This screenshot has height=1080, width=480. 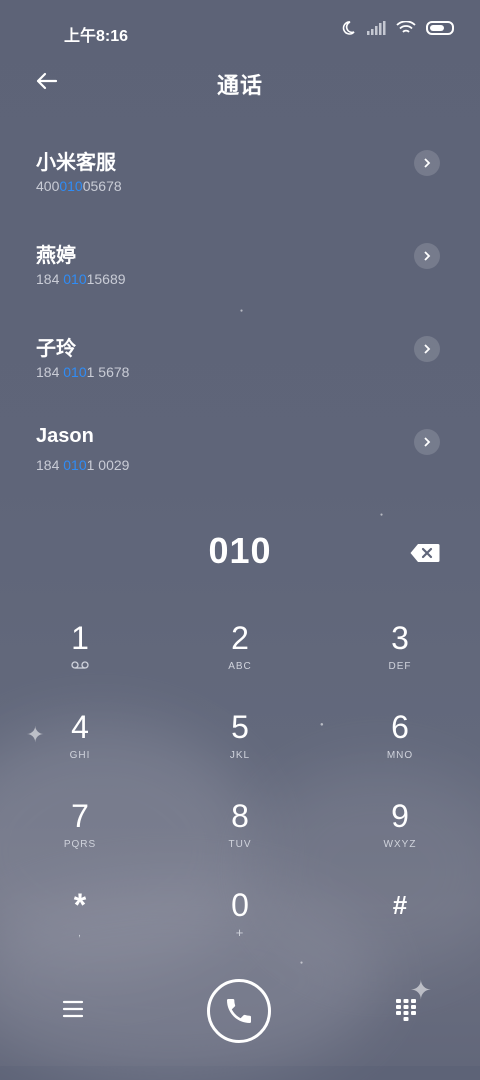 What do you see at coordinates (240, 174) in the screenshot?
I see `contact-result: 小米客服 40001005678` at bounding box center [240, 174].